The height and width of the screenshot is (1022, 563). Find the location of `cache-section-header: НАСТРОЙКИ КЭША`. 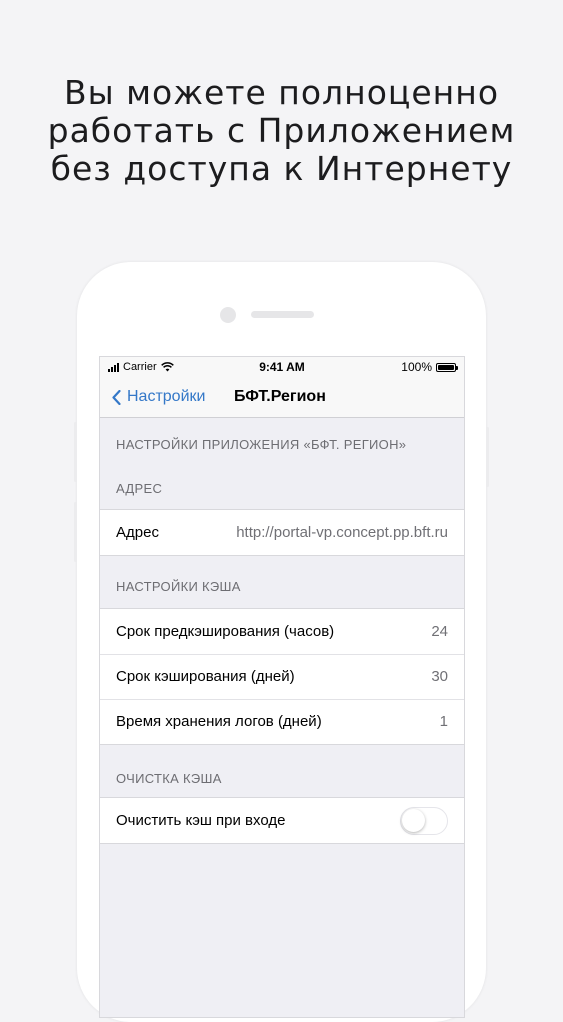

cache-section-header: НАСТРОЙКИ КЭША is located at coordinates (178, 586).